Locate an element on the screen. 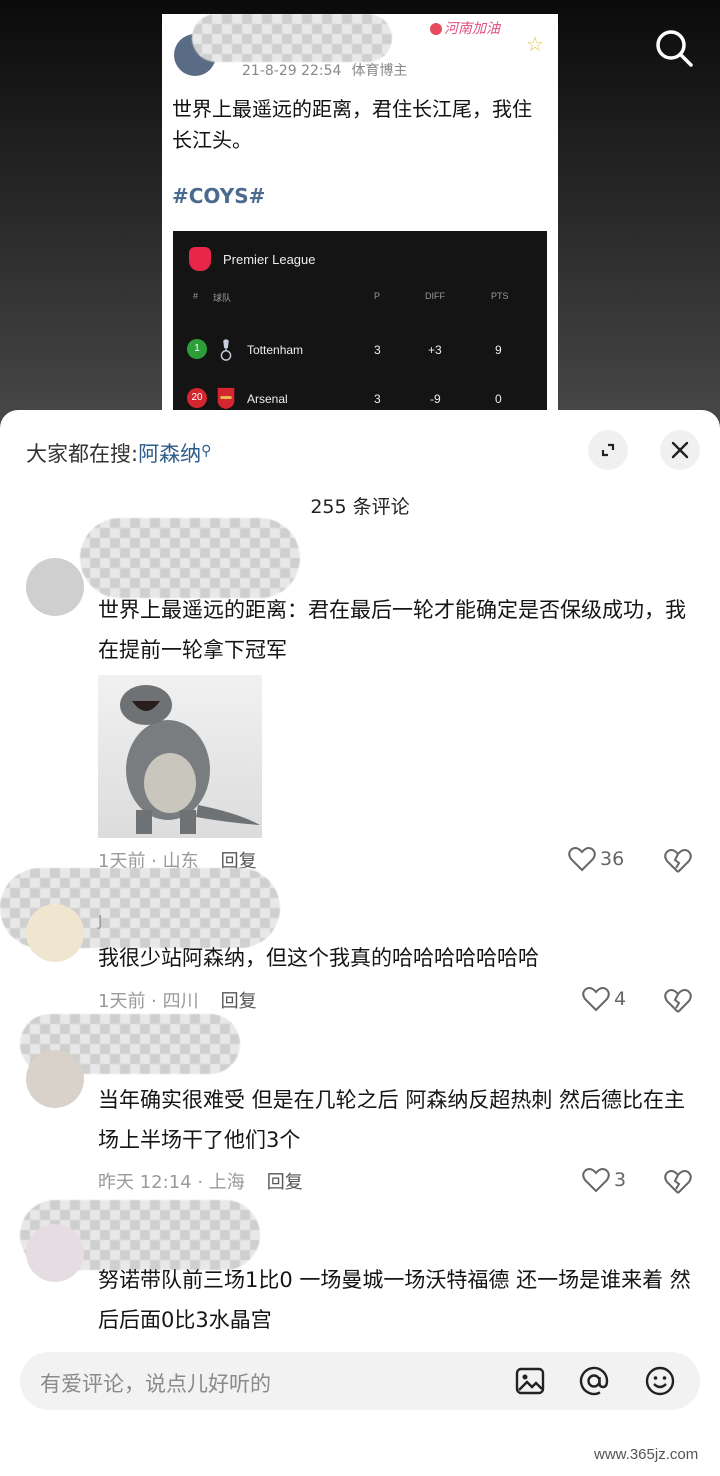 The image size is (720, 1476). comment-item: J 我很少站阿森纳，但这个我真的哈哈哈哈哈哈哈 1天前 · 四川 回复 4 is located at coordinates (360, 941).